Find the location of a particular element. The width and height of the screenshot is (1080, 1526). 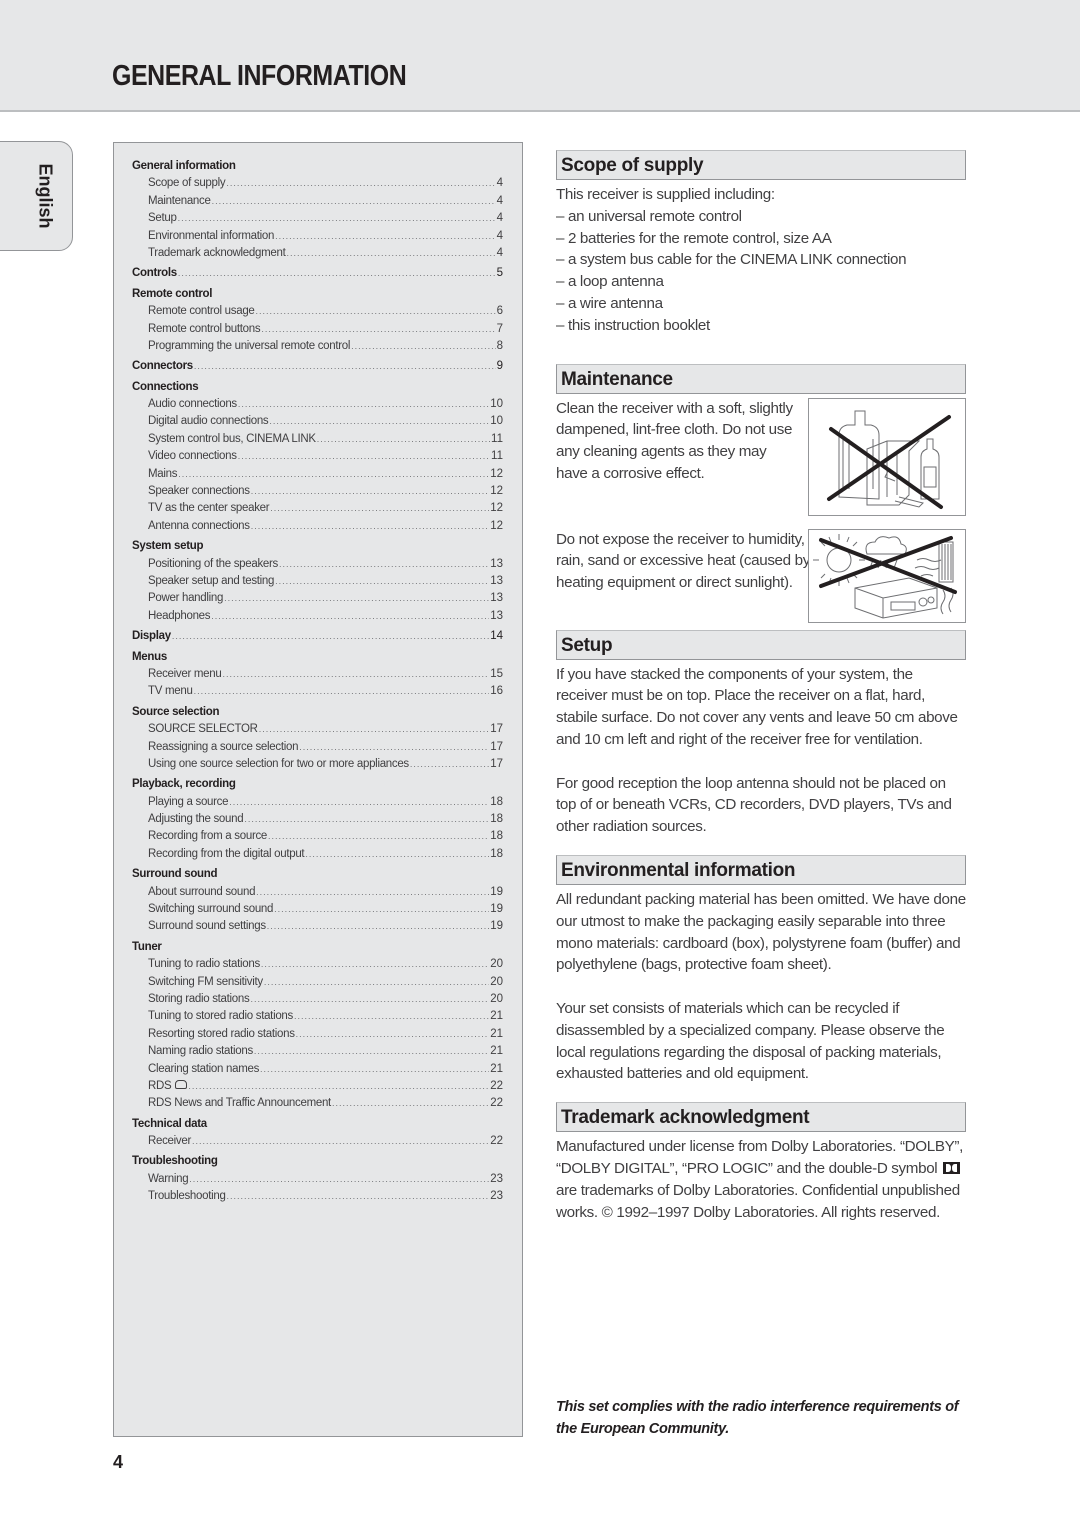

toc-entry: Adjusting the sound 18 is located at coordinates (317, 819).